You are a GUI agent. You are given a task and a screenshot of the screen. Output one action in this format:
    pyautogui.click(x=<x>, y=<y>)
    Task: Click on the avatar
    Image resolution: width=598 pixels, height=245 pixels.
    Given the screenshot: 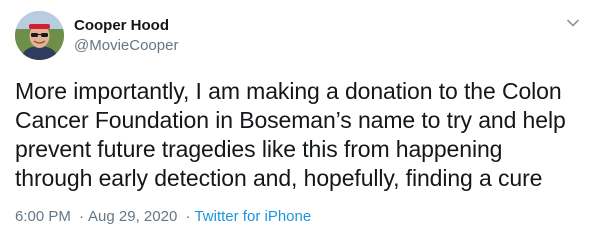 What is the action you would take?
    pyautogui.click(x=39, y=35)
    